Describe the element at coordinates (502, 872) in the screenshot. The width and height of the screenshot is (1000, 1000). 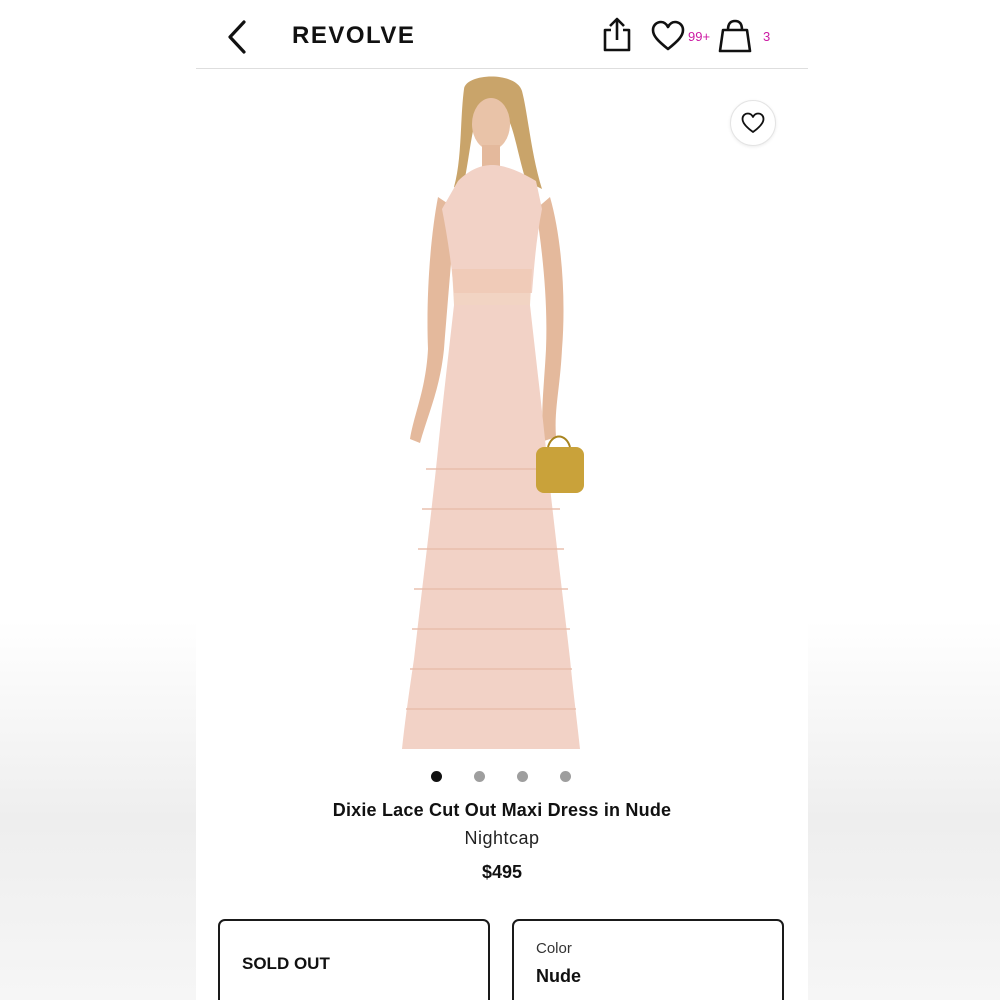
I see `product-price: $495` at that location.